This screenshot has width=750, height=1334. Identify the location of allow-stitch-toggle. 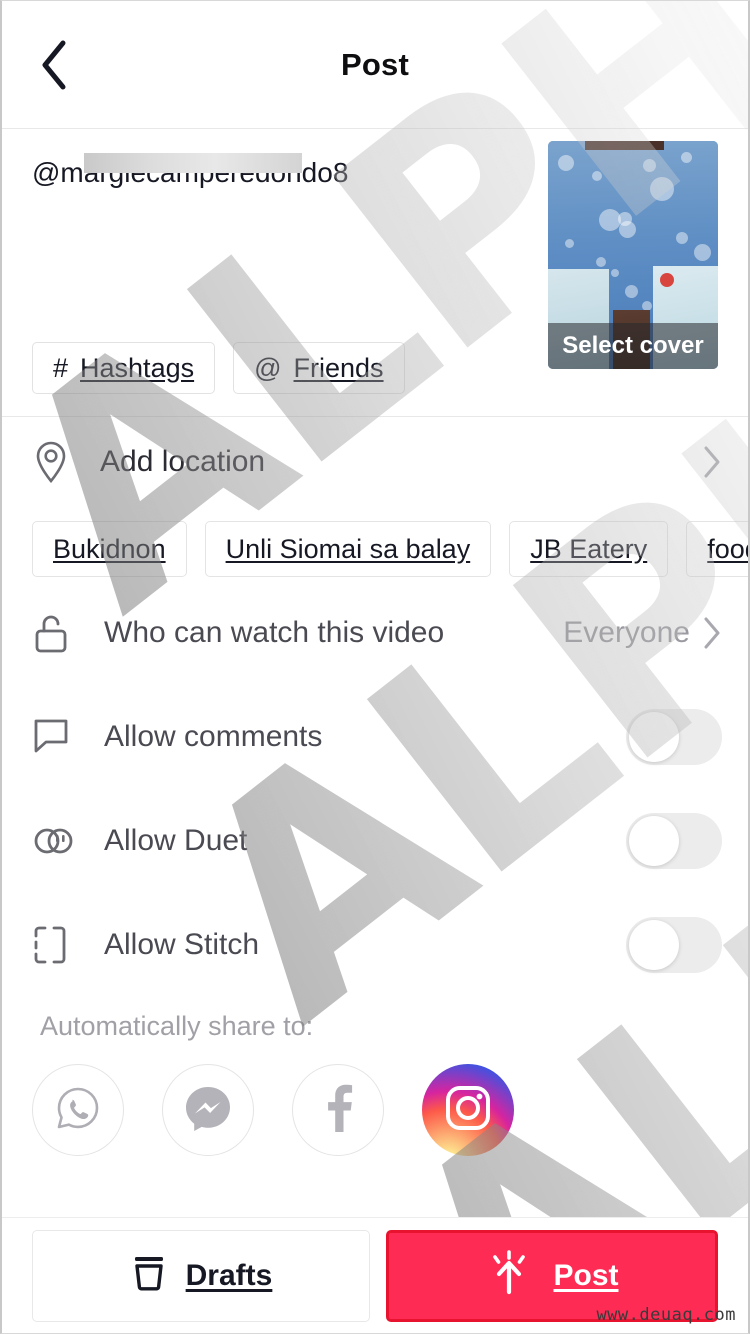
(674, 945).